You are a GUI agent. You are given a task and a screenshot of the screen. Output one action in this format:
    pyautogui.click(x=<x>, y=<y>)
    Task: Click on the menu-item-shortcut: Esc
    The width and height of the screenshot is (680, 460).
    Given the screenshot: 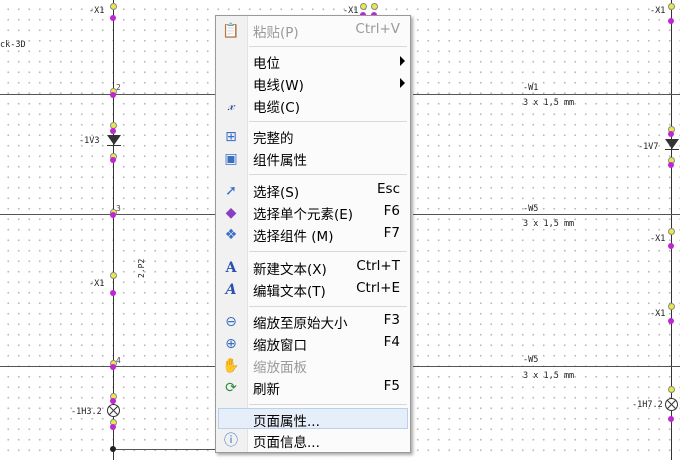 What is the action you would take?
    pyautogui.click(x=388, y=189)
    